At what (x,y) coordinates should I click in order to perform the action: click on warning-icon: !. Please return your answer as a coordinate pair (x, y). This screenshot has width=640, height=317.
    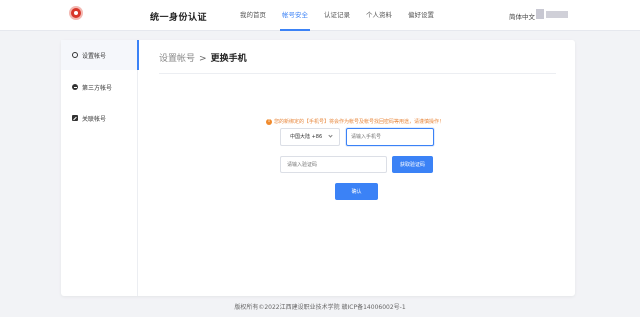
    Looking at the image, I should click on (269, 121).